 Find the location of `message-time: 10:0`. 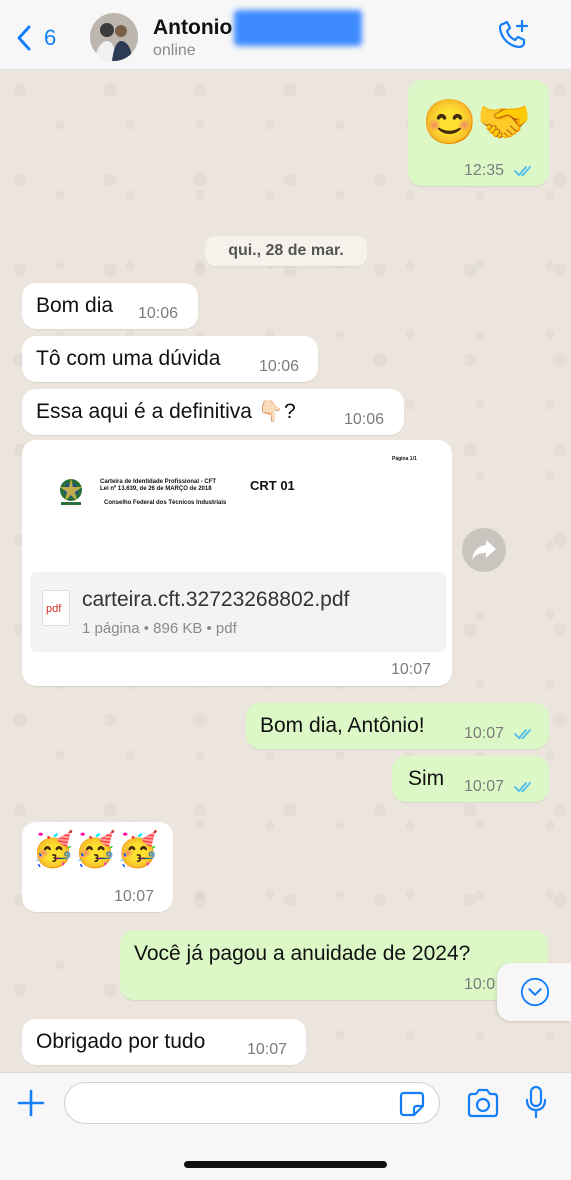

message-time: 10:0 is located at coordinates (480, 984).